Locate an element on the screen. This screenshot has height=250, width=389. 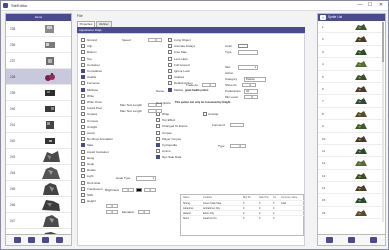
sprite-list-item: 16 is located at coordinates (351, 213).